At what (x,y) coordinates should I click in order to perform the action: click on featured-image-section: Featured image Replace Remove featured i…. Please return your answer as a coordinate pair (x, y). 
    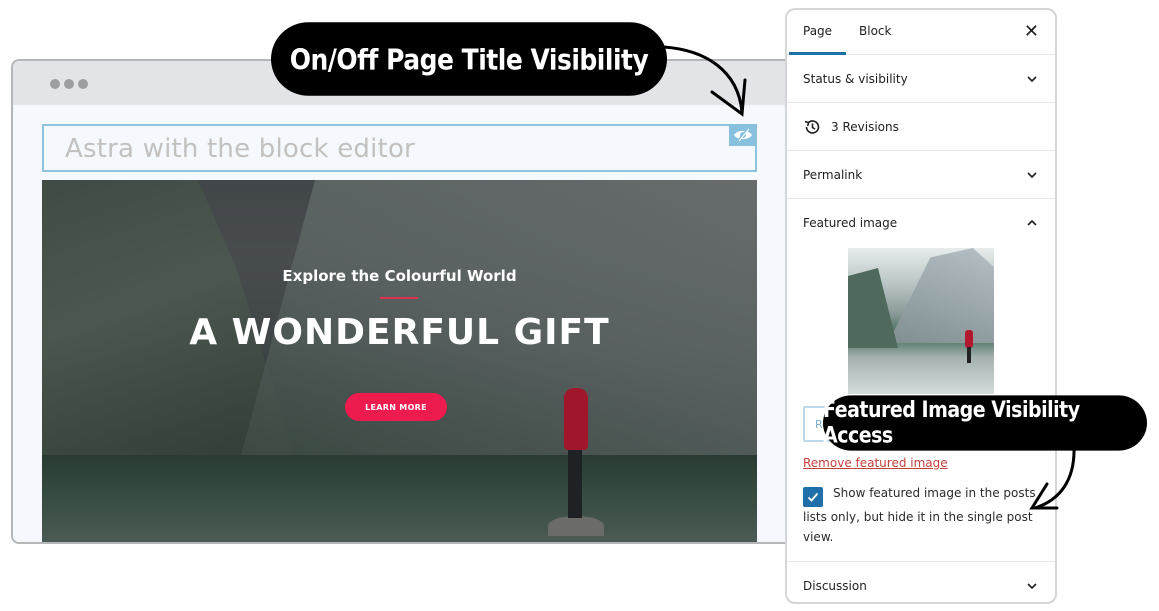
    Looking at the image, I should click on (921, 380).